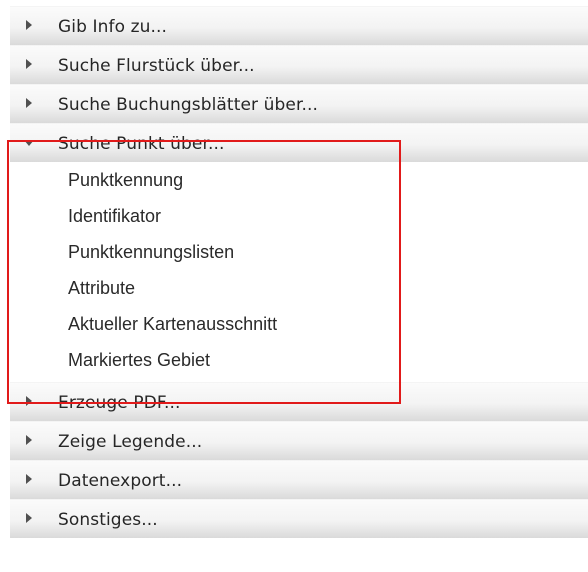  What do you see at coordinates (299, 290) in the screenshot?
I see `submenu-item-attribute: Attribute` at bounding box center [299, 290].